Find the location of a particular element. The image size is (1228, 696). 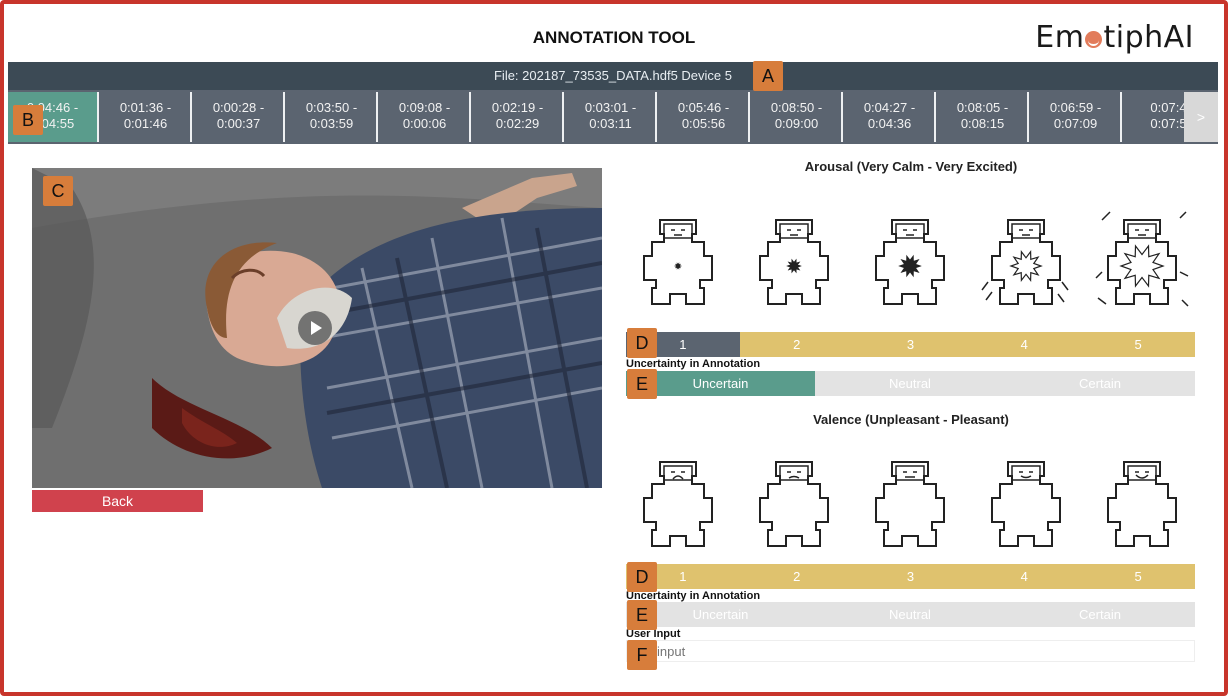

play-button is located at coordinates (315, 328).